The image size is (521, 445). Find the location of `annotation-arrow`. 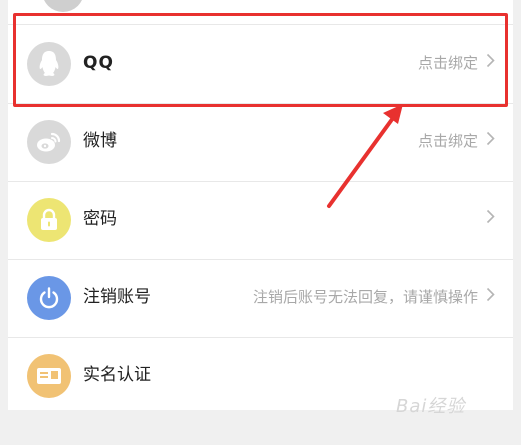

annotation-arrow is located at coordinates (365, 156).